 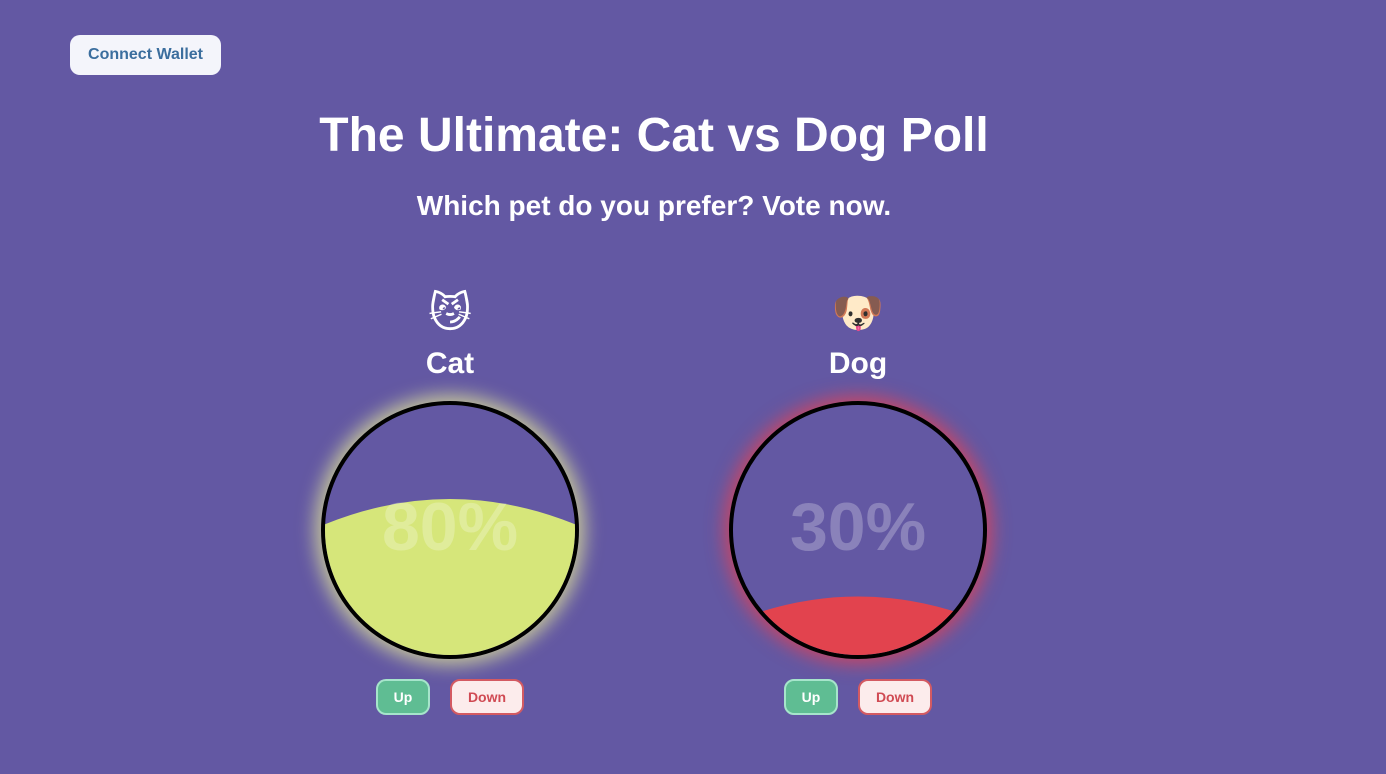 I want to click on candidate-card-dog: 🐶 Dog 30% Up Down, so click(x=858, y=502).